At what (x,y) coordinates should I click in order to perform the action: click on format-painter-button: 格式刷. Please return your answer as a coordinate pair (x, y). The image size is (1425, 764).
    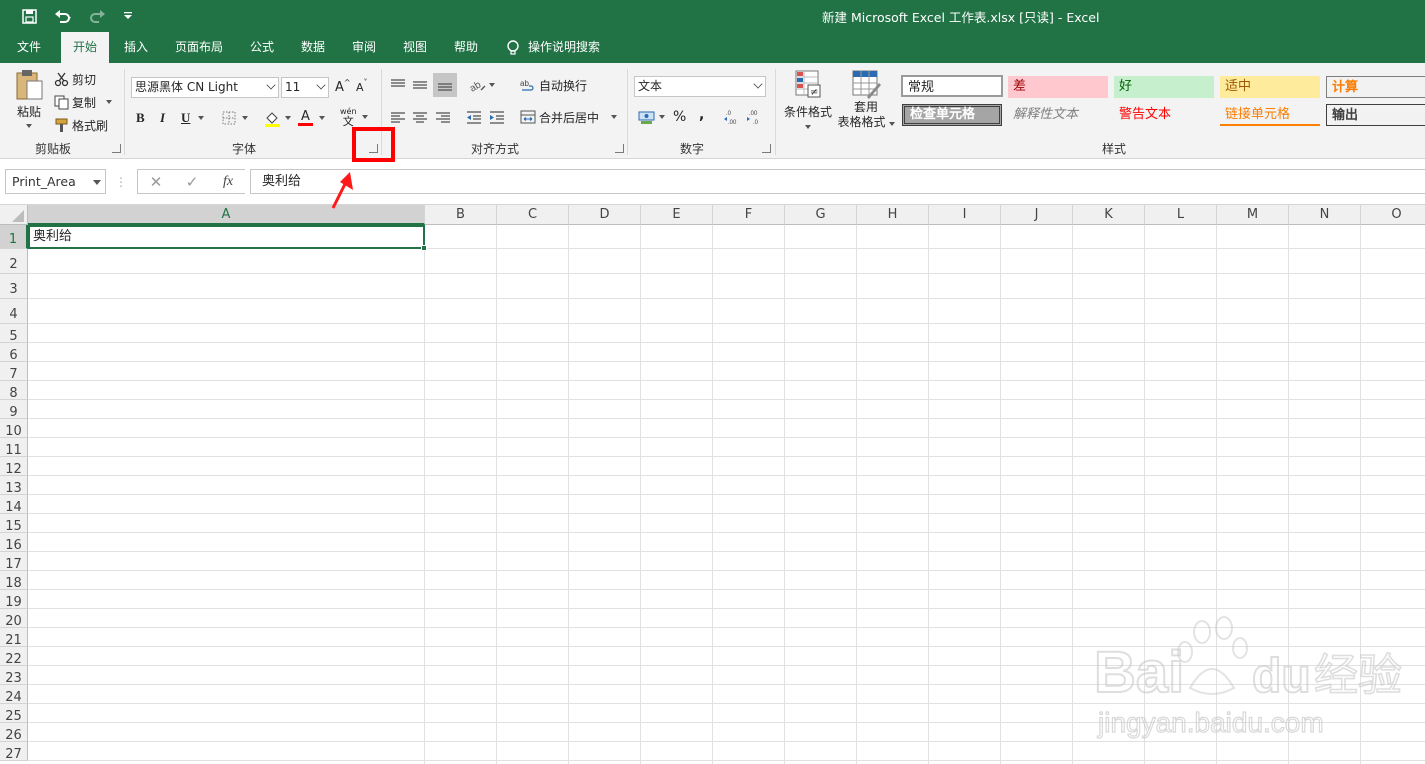
    Looking at the image, I should click on (81, 125).